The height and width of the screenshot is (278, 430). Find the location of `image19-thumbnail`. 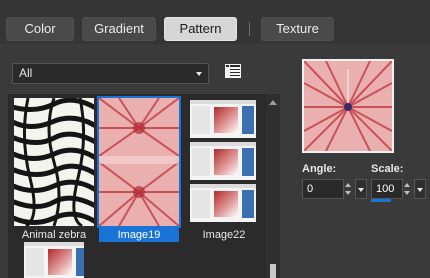

image19-thumbnail is located at coordinates (139, 162).